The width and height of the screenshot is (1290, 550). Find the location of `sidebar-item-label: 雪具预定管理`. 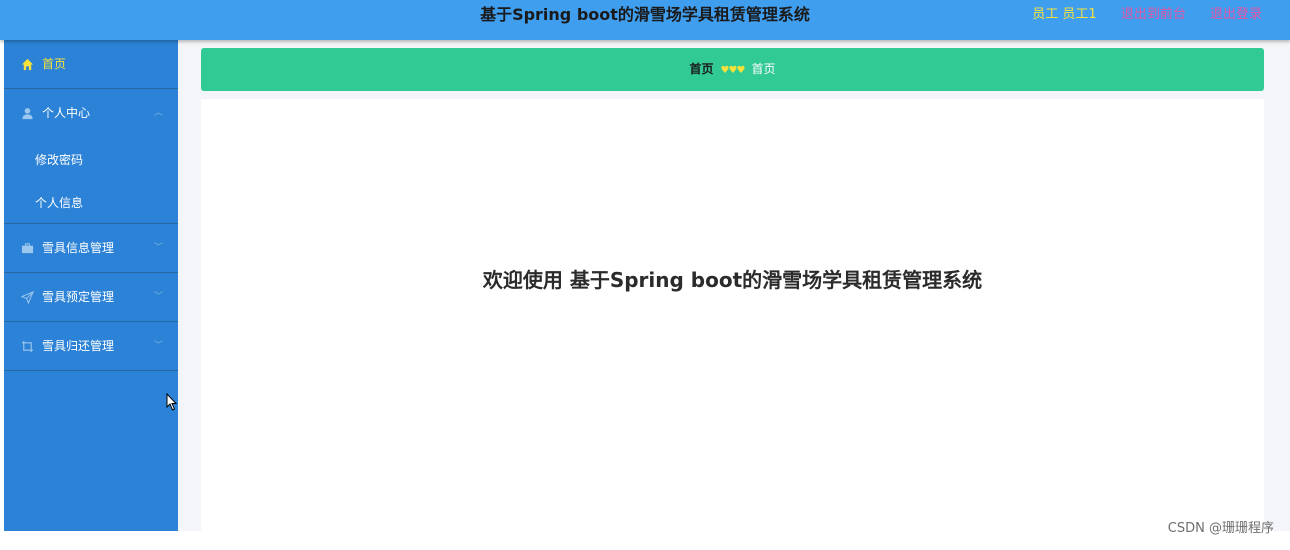

sidebar-item-label: 雪具预定管理 is located at coordinates (78, 297).